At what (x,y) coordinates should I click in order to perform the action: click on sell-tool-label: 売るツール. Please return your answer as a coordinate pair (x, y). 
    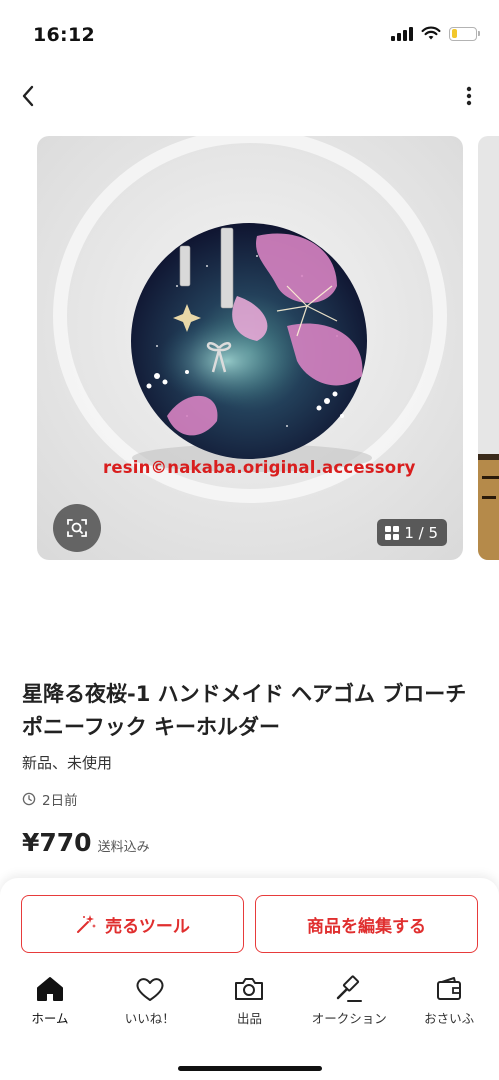
    Looking at the image, I should click on (147, 926).